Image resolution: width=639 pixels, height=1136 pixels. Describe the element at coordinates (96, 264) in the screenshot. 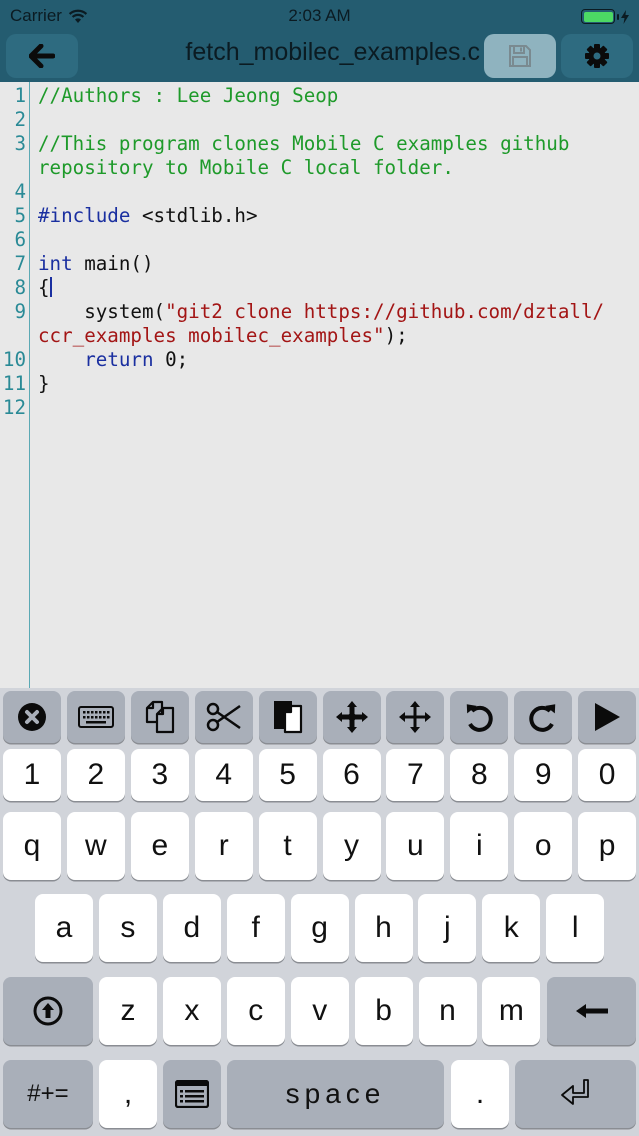

I see `code-line: int main()` at that location.